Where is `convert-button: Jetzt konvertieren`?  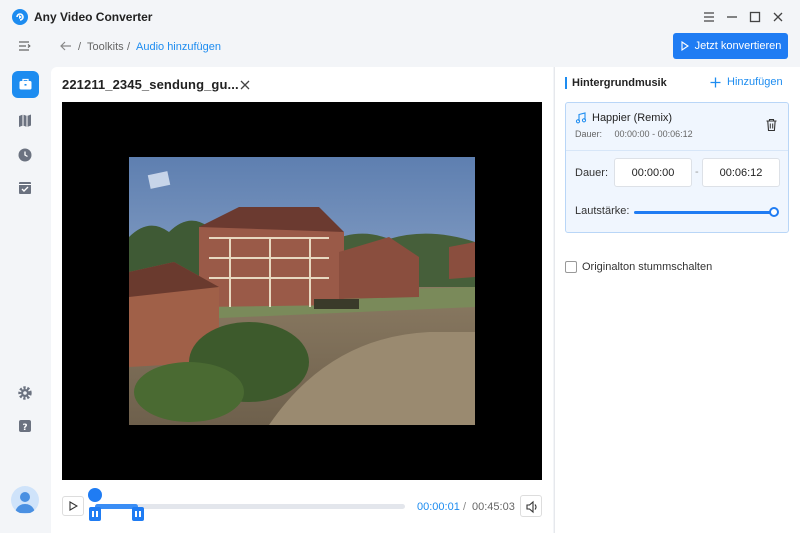
convert-button: Jetzt konvertieren is located at coordinates (730, 46).